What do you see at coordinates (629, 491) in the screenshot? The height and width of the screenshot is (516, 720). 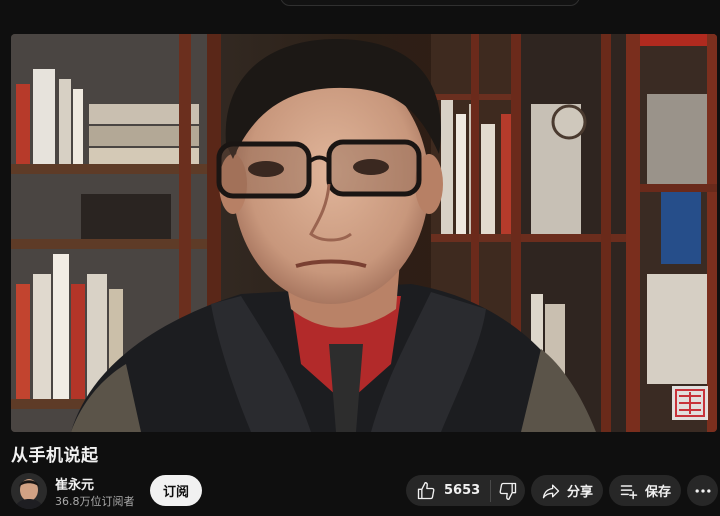 I see `save-playlist-icon` at bounding box center [629, 491].